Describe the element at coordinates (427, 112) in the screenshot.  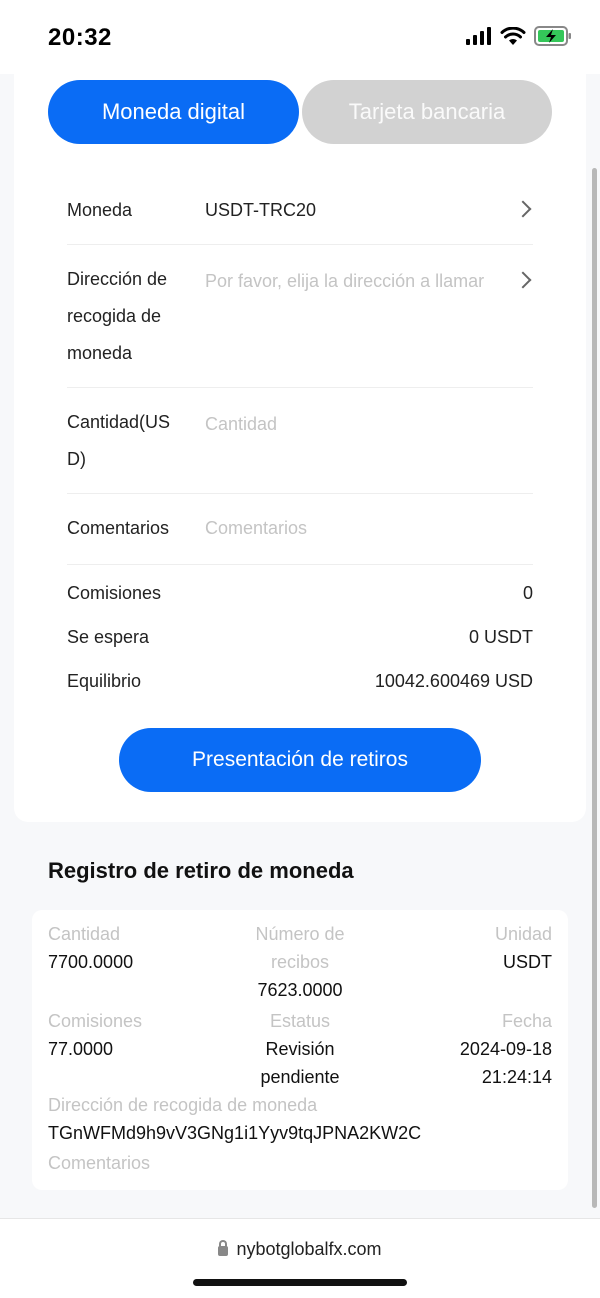
I see `tab-bank-card: Tarjeta bancaria` at that location.